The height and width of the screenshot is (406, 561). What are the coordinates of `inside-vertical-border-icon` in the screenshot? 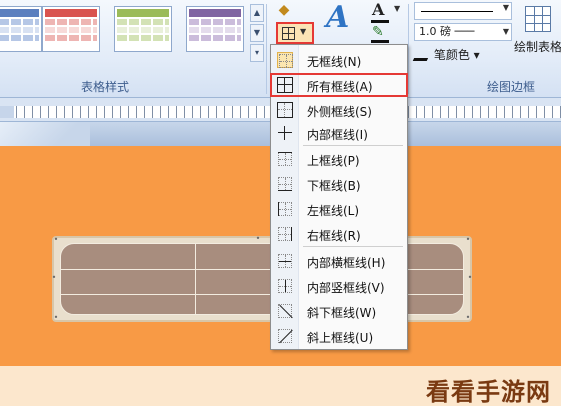 It's located at (285, 286).